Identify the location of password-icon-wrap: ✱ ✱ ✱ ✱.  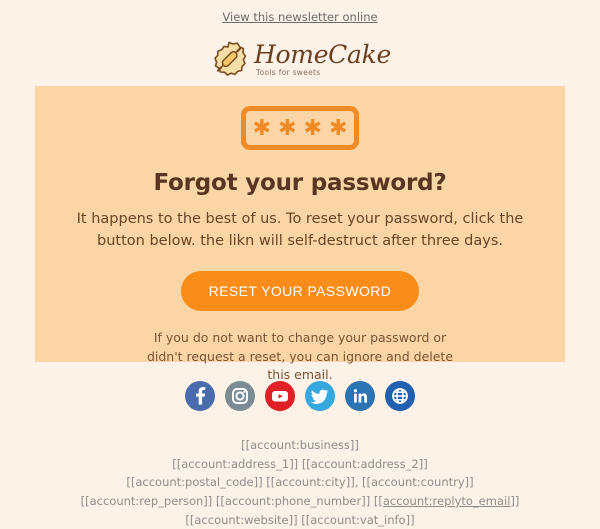
(300, 118).